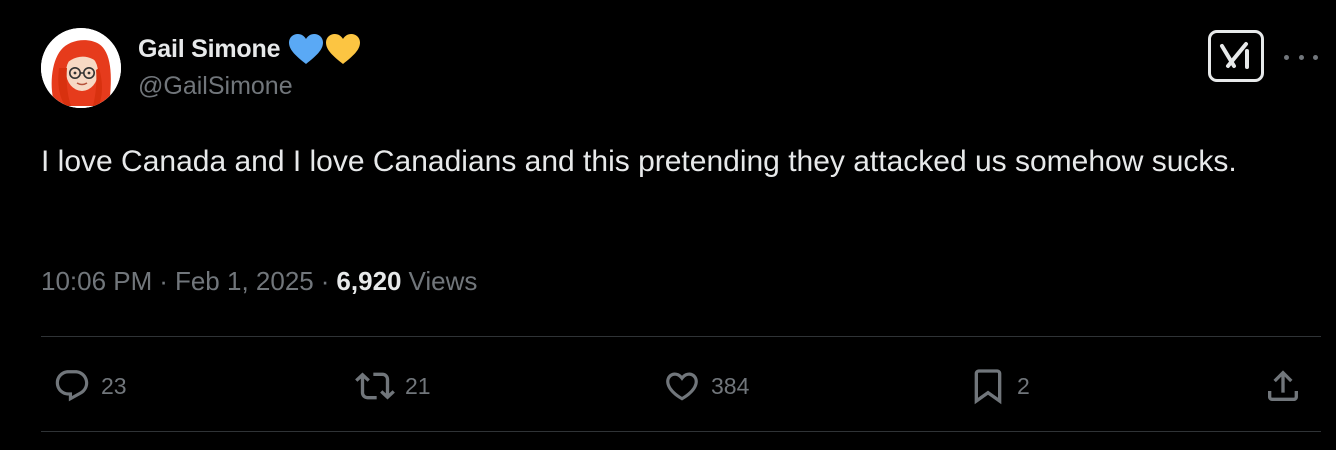 This screenshot has height=450, width=1336. I want to click on views-label: Views, so click(443, 281).